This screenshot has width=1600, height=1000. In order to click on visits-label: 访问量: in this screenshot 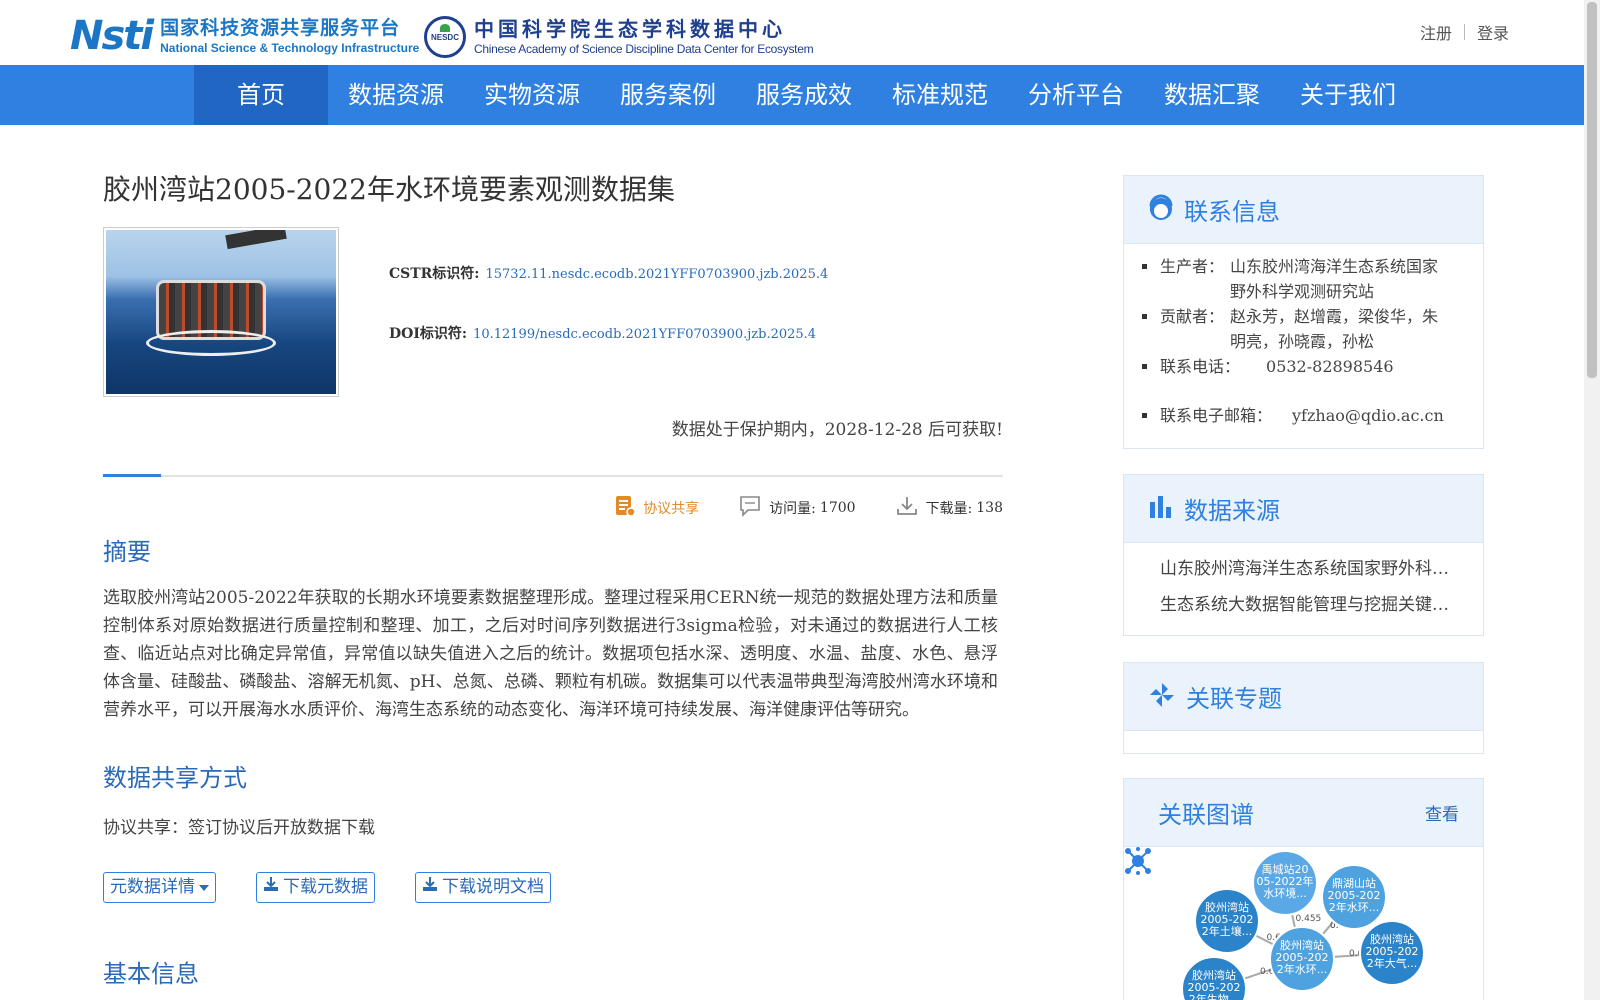, I will do `click(792, 509)`.